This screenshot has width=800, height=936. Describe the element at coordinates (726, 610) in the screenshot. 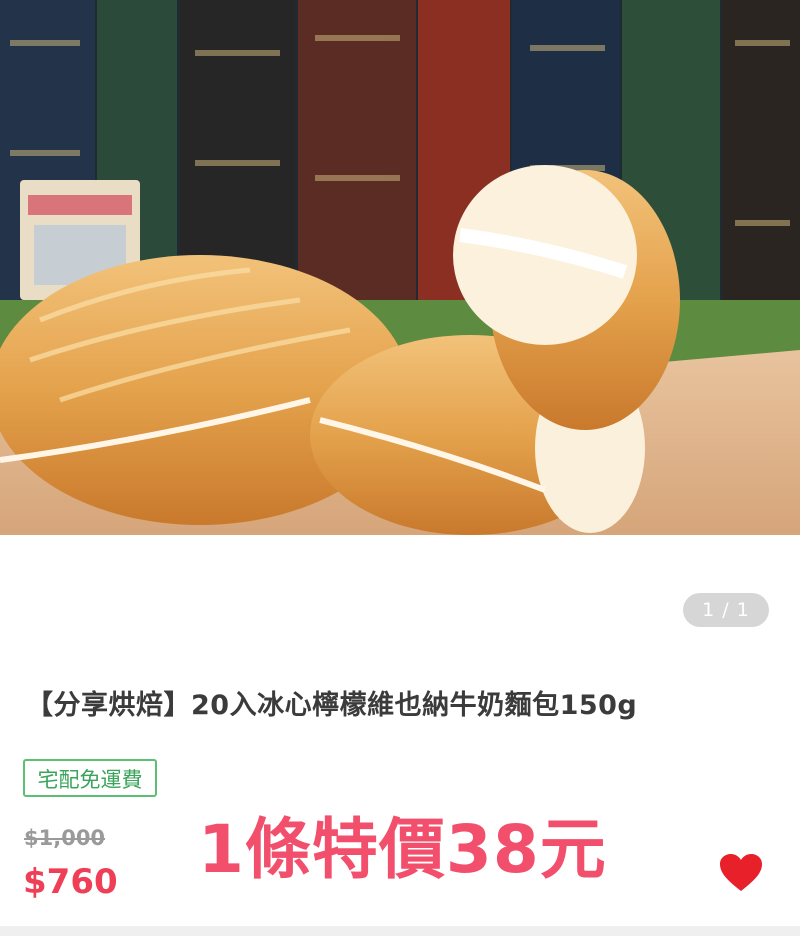

I see `image-pager: 1 / 1` at that location.